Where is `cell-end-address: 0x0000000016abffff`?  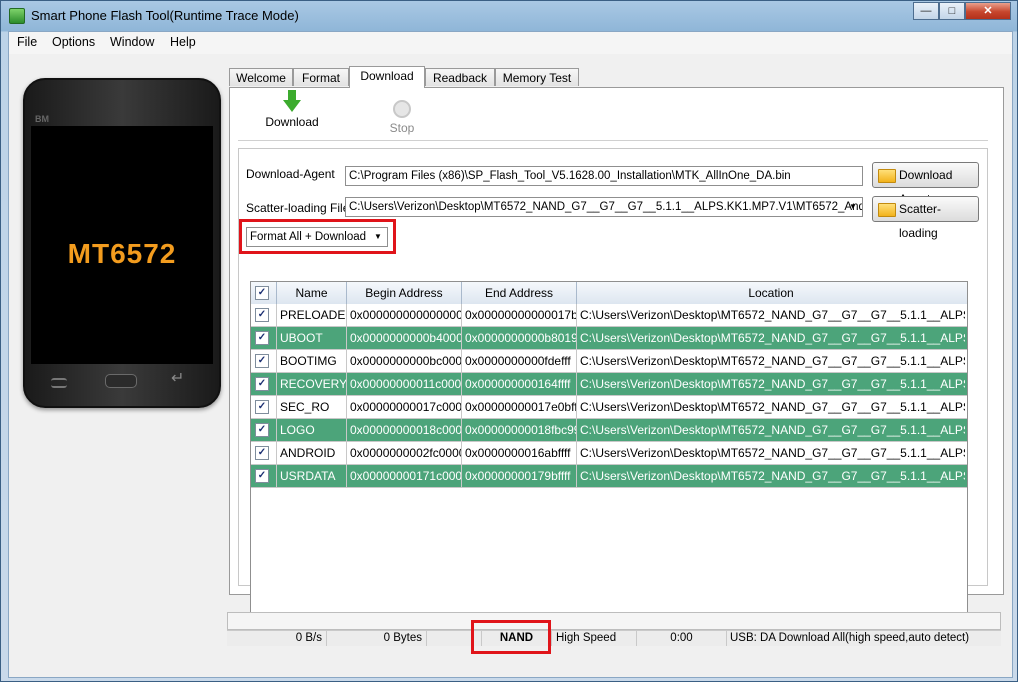
cell-end-address: 0x0000000016abffff is located at coordinates (519, 453).